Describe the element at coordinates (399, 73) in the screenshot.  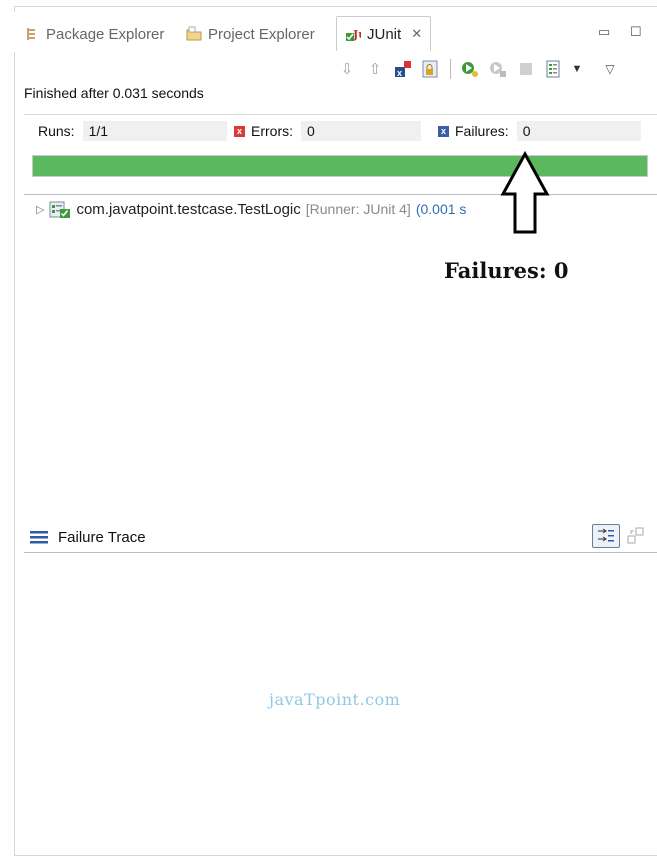
I see `svg-text: x` at that location.